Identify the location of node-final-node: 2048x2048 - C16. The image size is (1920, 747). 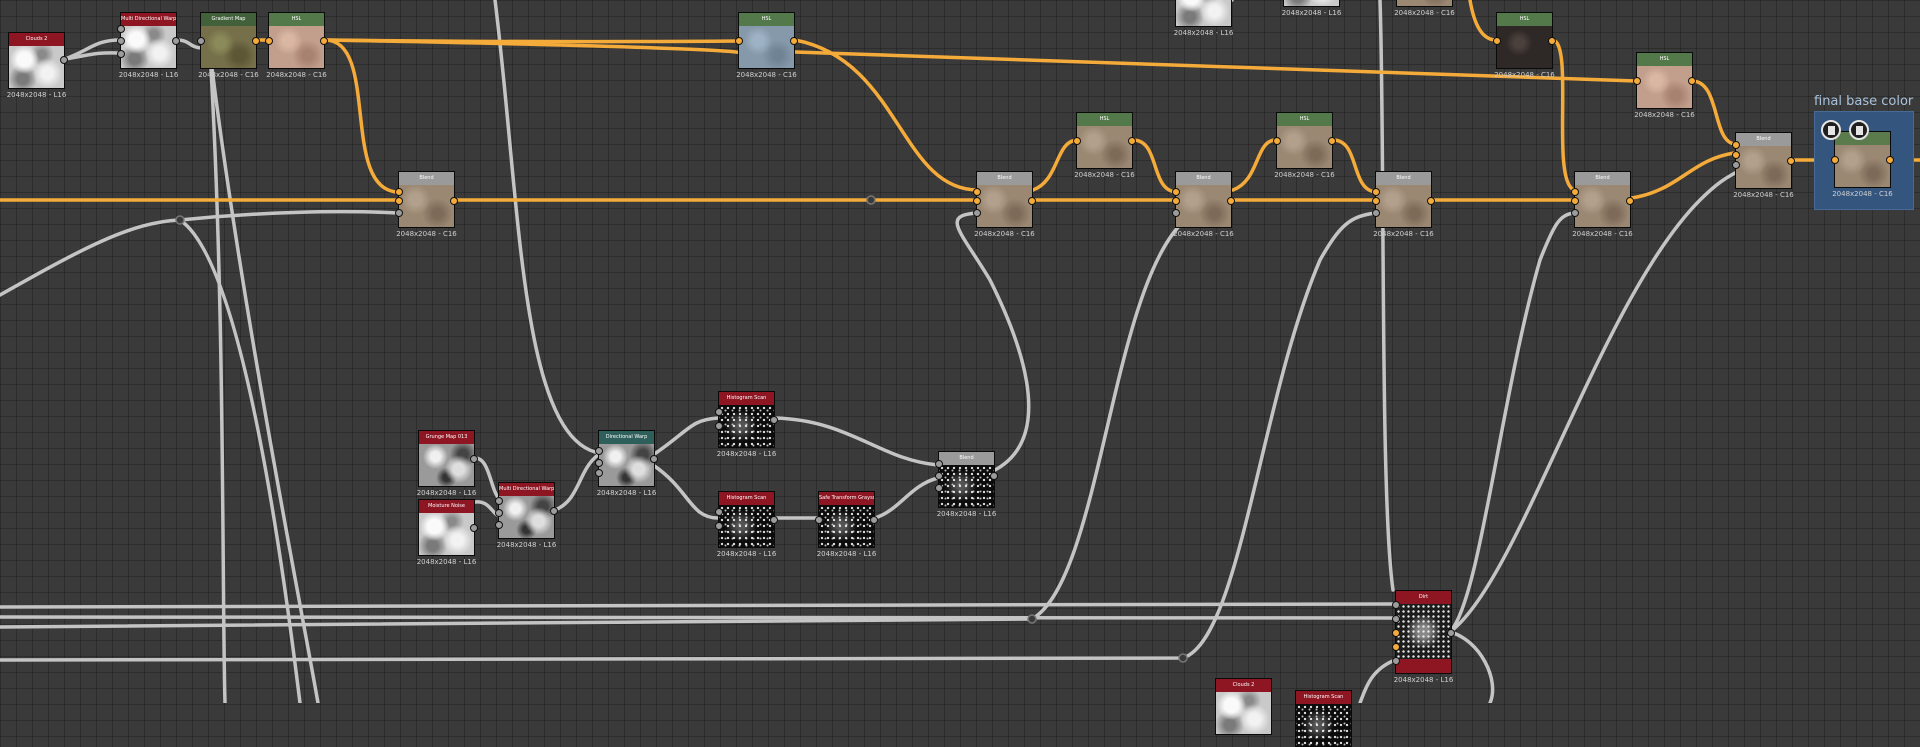
(1862, 164).